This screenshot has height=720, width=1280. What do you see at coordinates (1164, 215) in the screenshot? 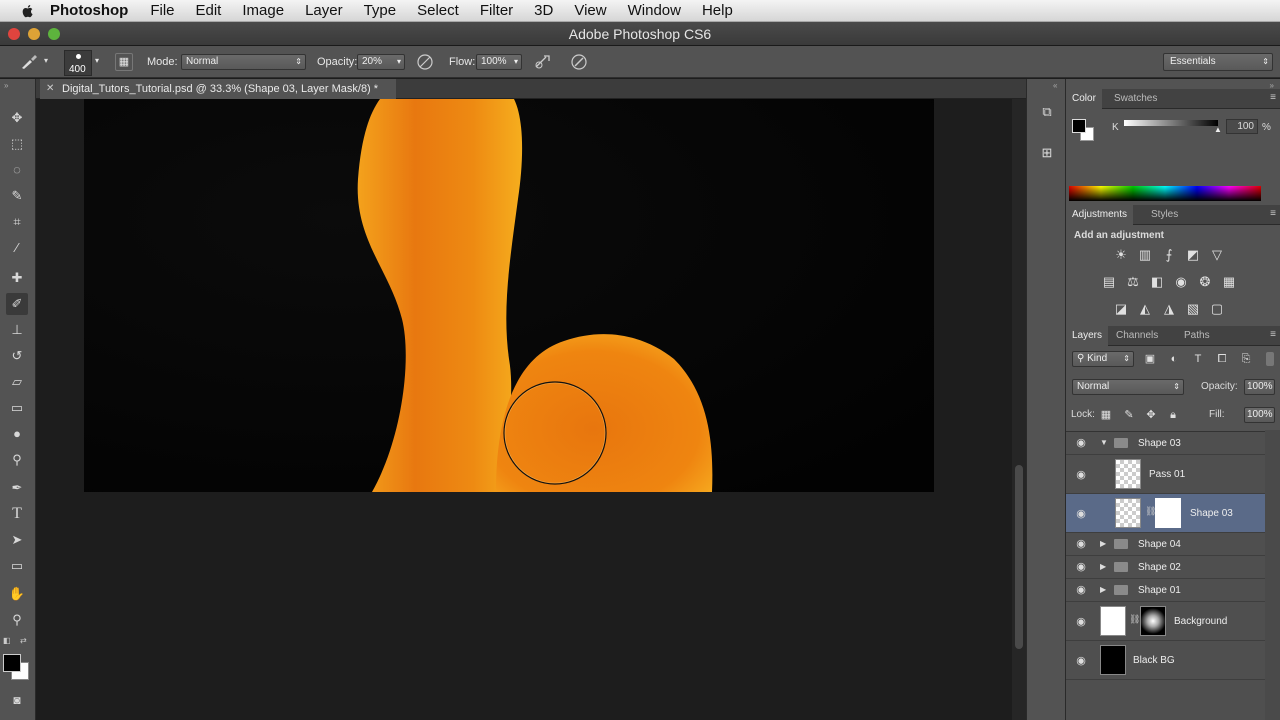
I see `tab-styles: Styles` at bounding box center [1164, 215].